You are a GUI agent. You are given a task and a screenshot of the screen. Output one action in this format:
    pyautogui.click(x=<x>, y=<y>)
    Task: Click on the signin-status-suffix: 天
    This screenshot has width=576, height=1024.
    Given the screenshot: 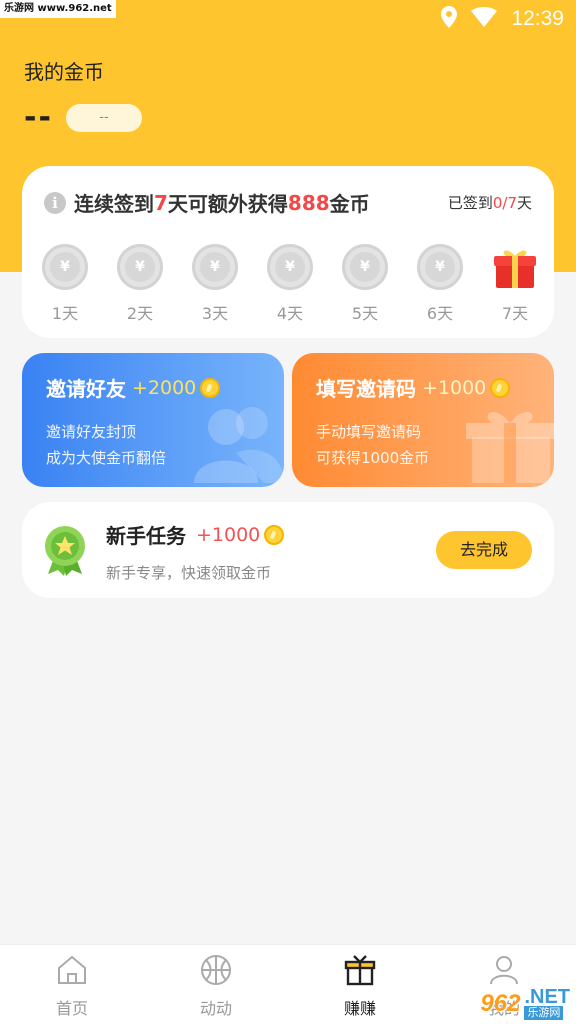 What is the action you would take?
    pyautogui.click(x=524, y=203)
    